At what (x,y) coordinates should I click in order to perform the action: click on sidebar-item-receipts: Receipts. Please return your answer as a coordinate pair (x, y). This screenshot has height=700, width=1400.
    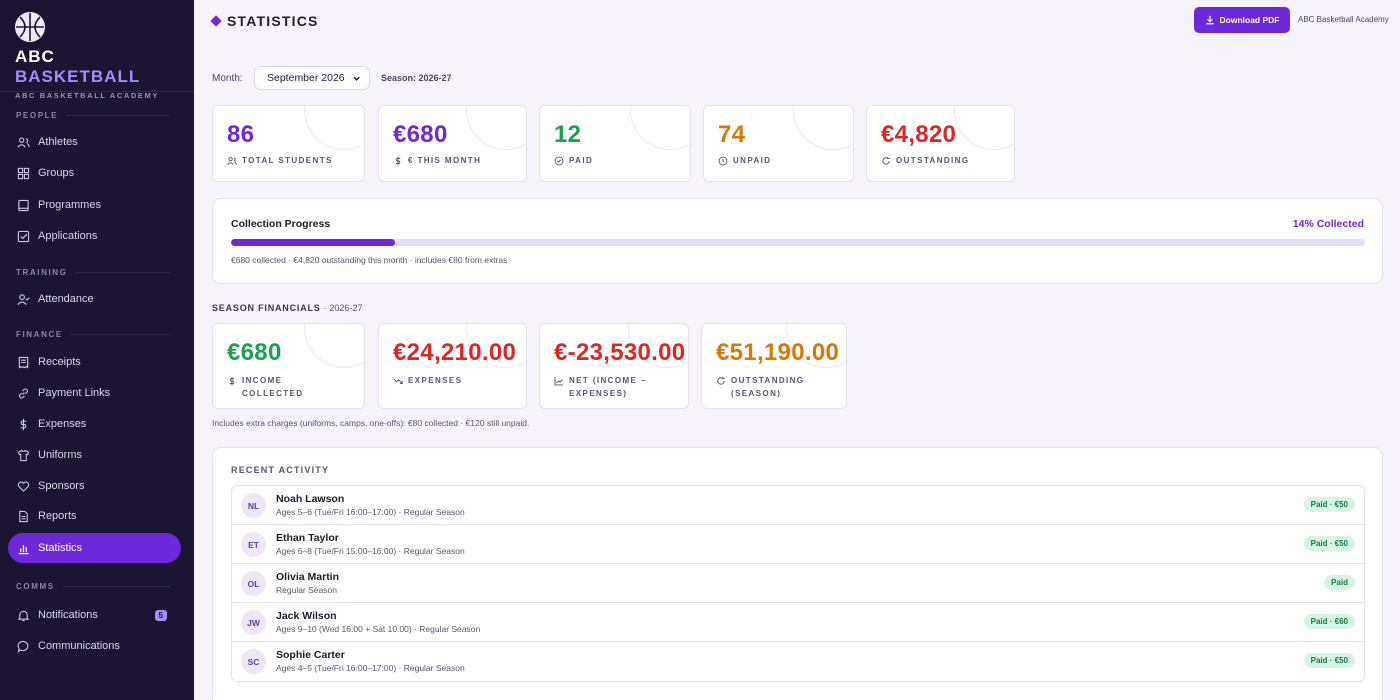
    Looking at the image, I should click on (94, 362).